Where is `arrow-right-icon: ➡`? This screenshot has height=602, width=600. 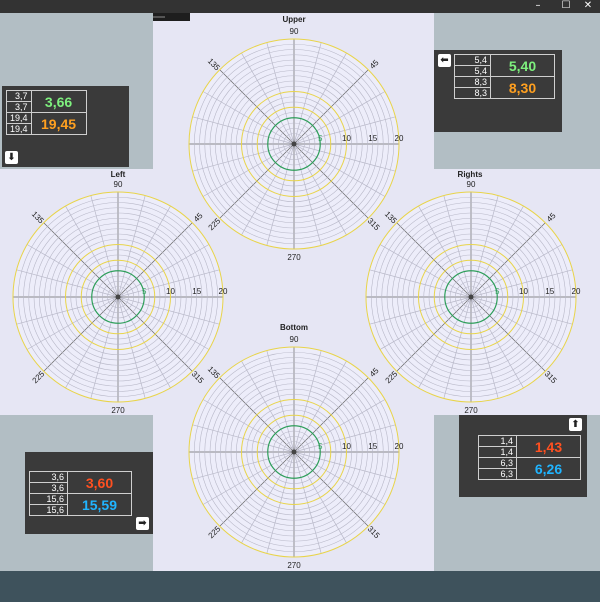
arrow-right-icon: ➡ is located at coordinates (142, 523).